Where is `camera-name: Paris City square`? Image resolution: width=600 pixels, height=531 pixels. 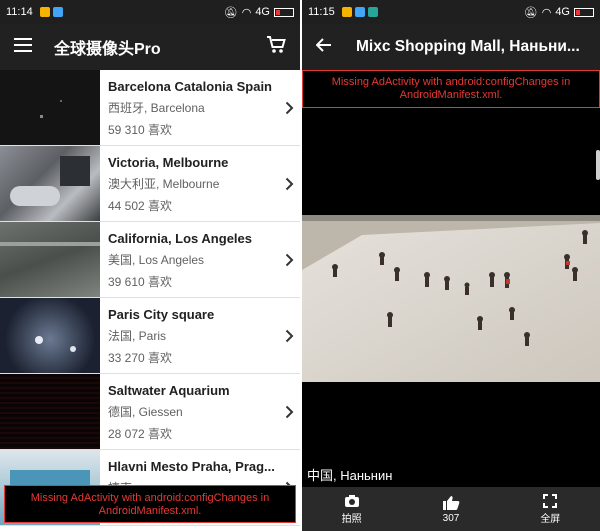
camera-name: Paris City square is located at coordinates (161, 314).